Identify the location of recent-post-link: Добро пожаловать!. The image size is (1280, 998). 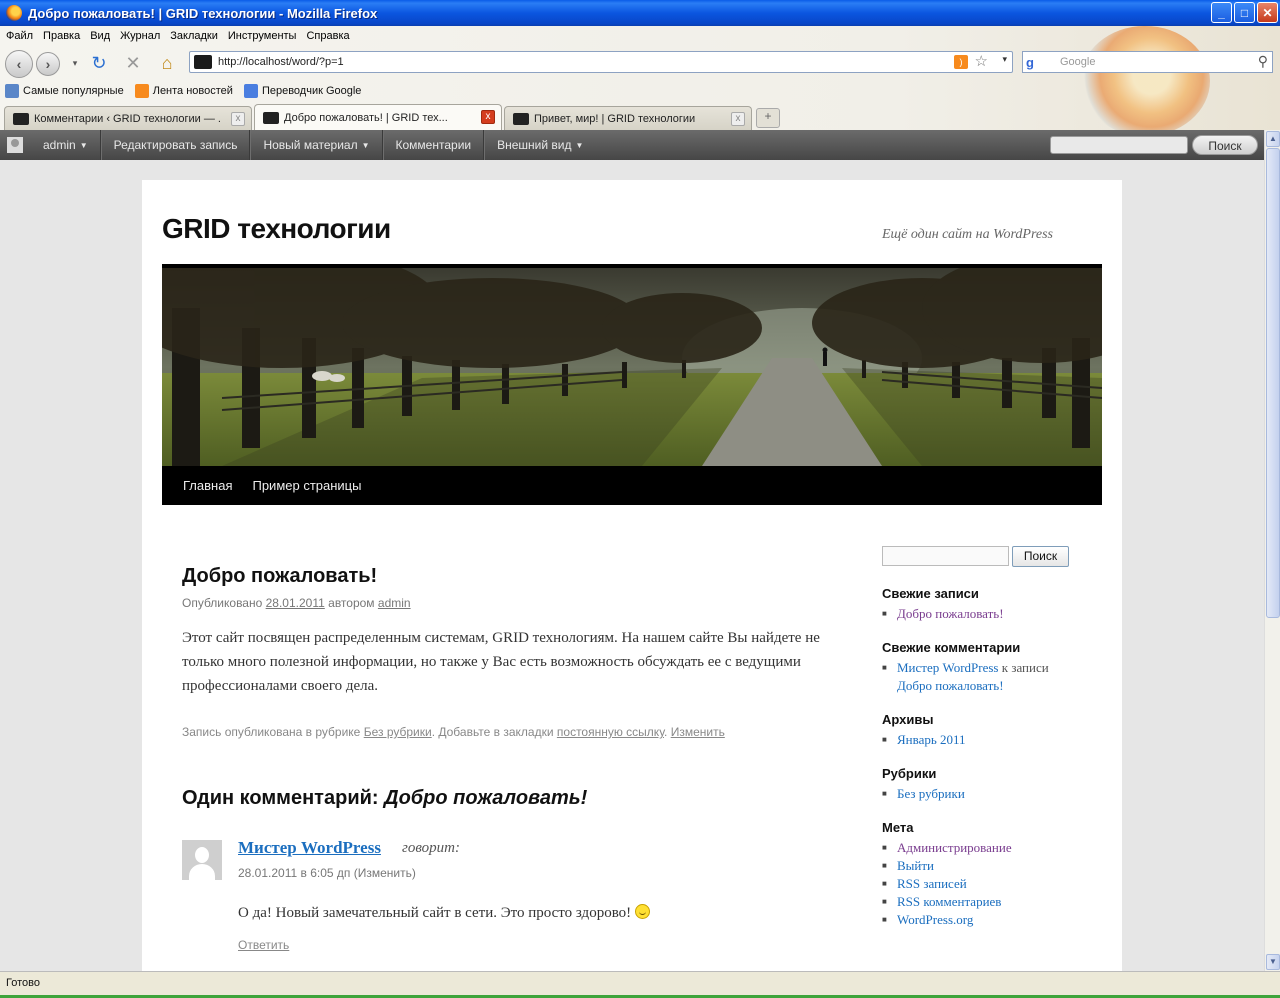
(950, 613).